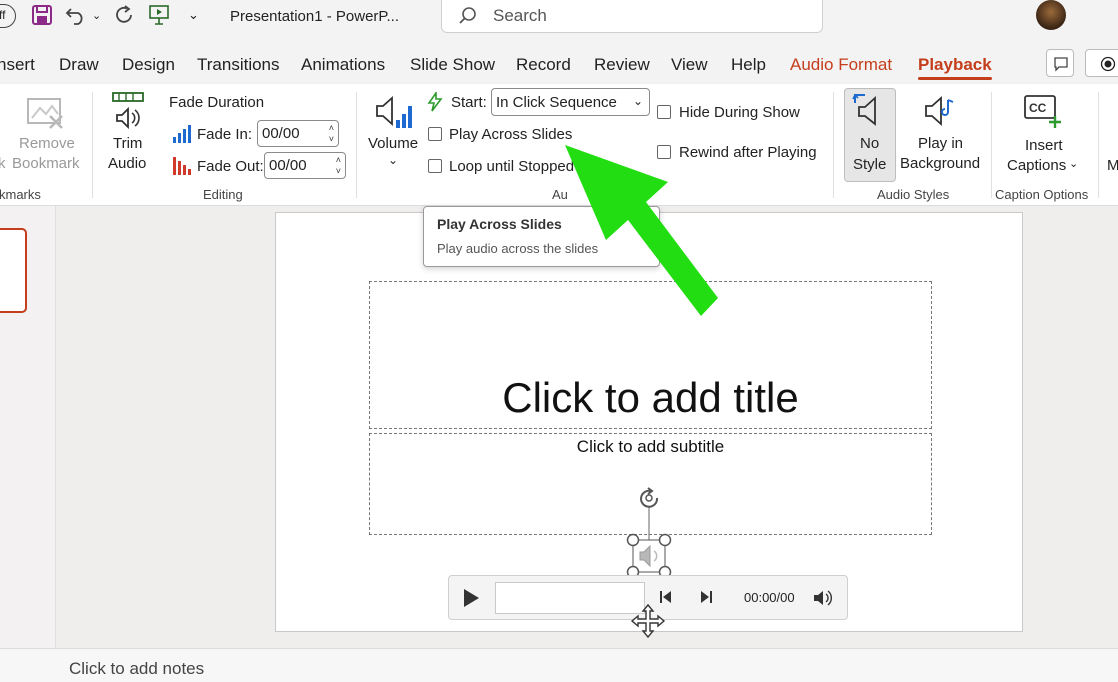 The height and width of the screenshot is (682, 1118). I want to click on user-avatar, so click(1051, 15).